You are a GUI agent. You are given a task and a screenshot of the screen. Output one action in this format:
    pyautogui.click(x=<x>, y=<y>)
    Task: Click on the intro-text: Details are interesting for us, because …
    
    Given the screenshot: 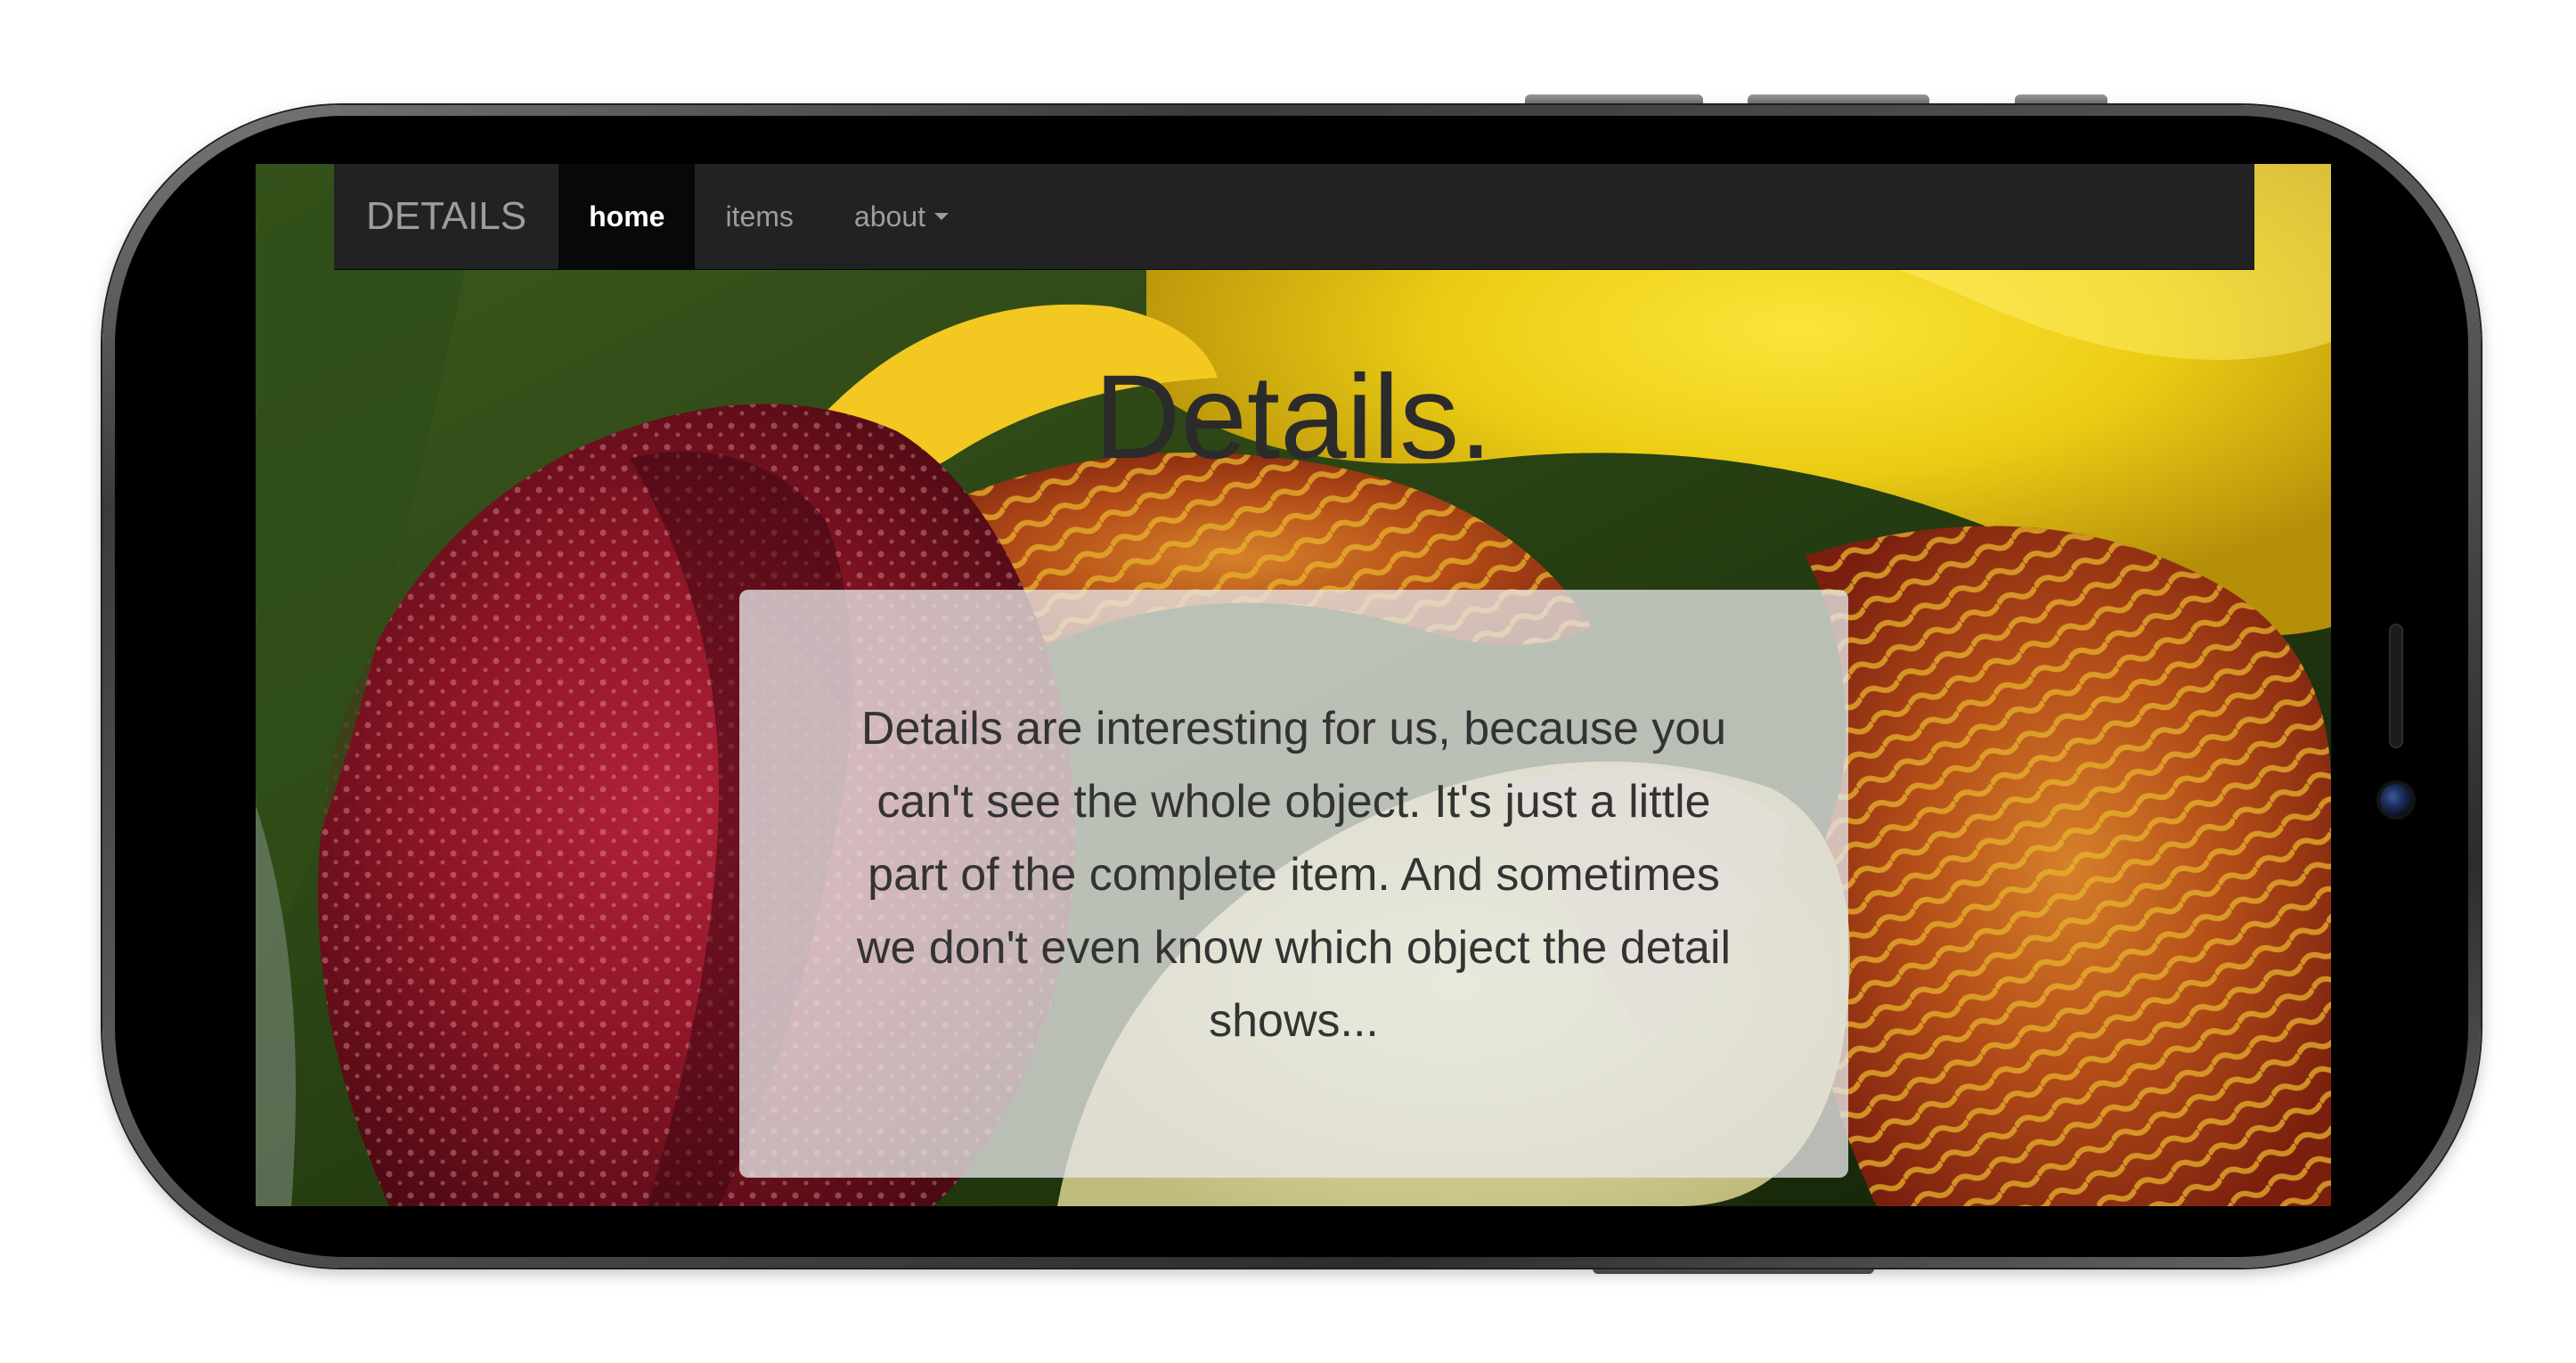 What is the action you would take?
    pyautogui.click(x=1294, y=875)
    